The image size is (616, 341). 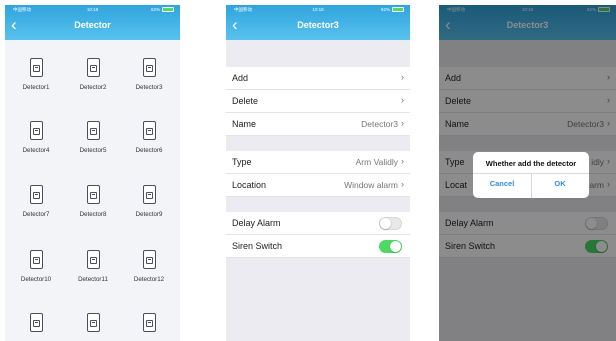 What do you see at coordinates (149, 279) in the screenshot?
I see `detector-label: Detector12` at bounding box center [149, 279].